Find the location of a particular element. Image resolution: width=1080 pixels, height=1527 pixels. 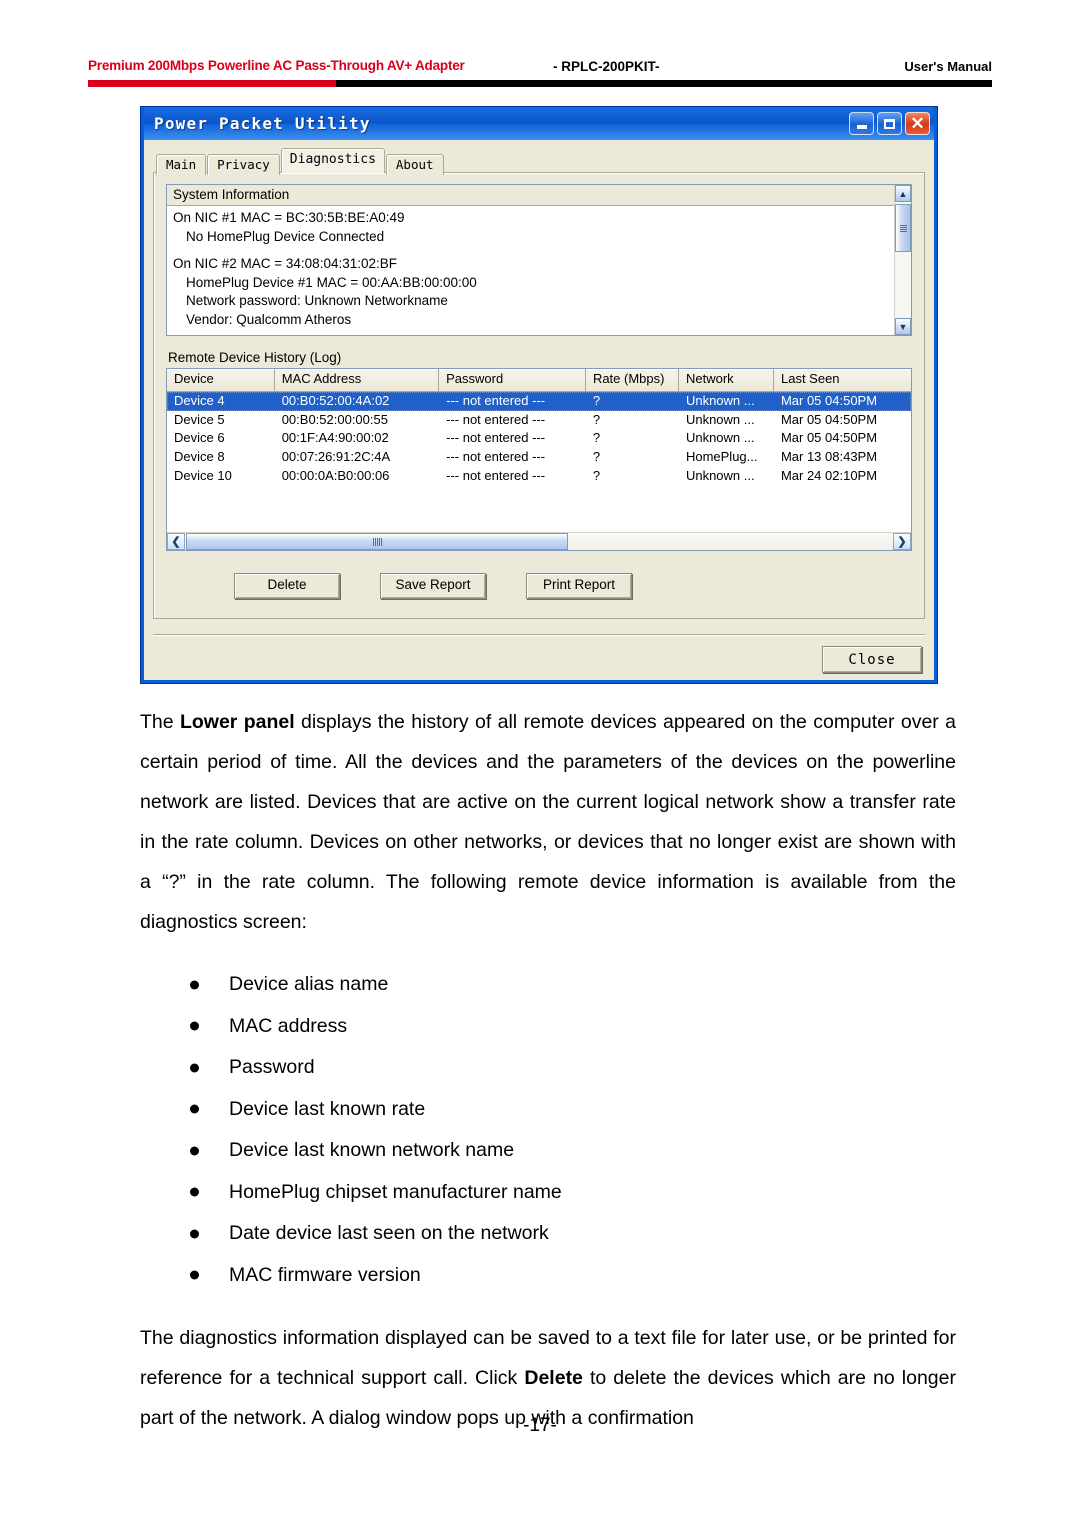

tab-about: About is located at coordinates (414, 164).